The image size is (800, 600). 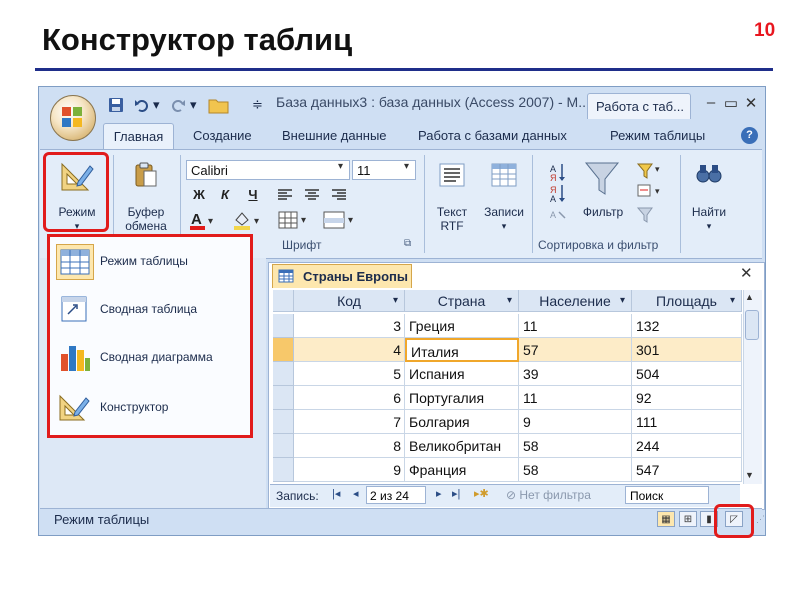 What do you see at coordinates (406, 166) in the screenshot?
I see `font-size-dropdown-icon: ▾` at bounding box center [406, 166].